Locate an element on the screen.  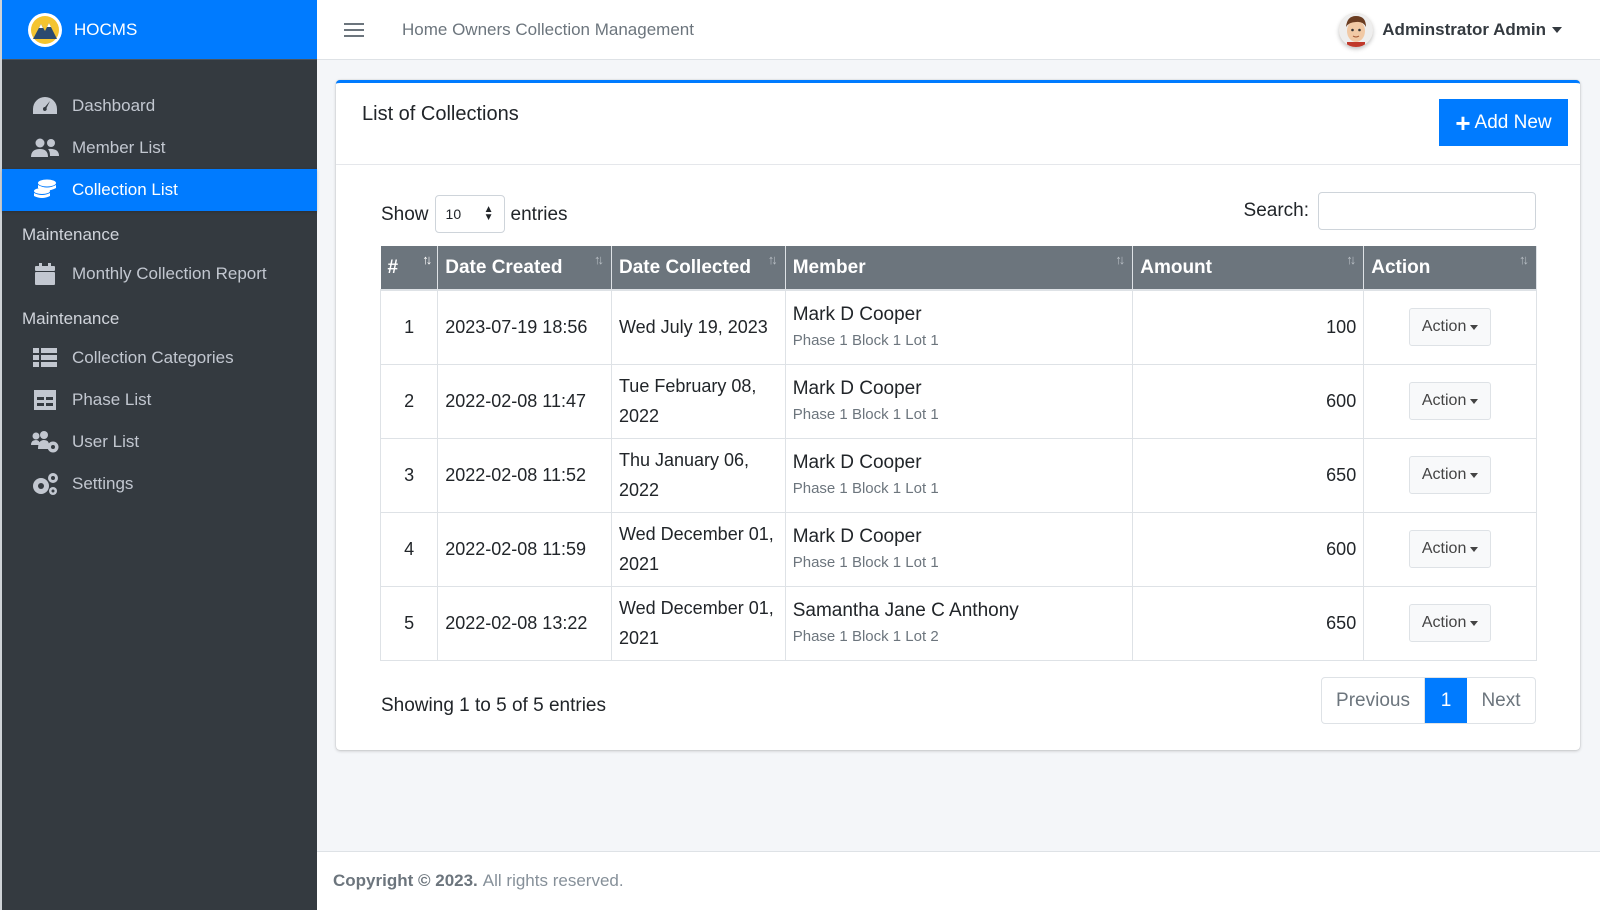
column-header-amount: Amount ↑↓ is located at coordinates (1248, 268).